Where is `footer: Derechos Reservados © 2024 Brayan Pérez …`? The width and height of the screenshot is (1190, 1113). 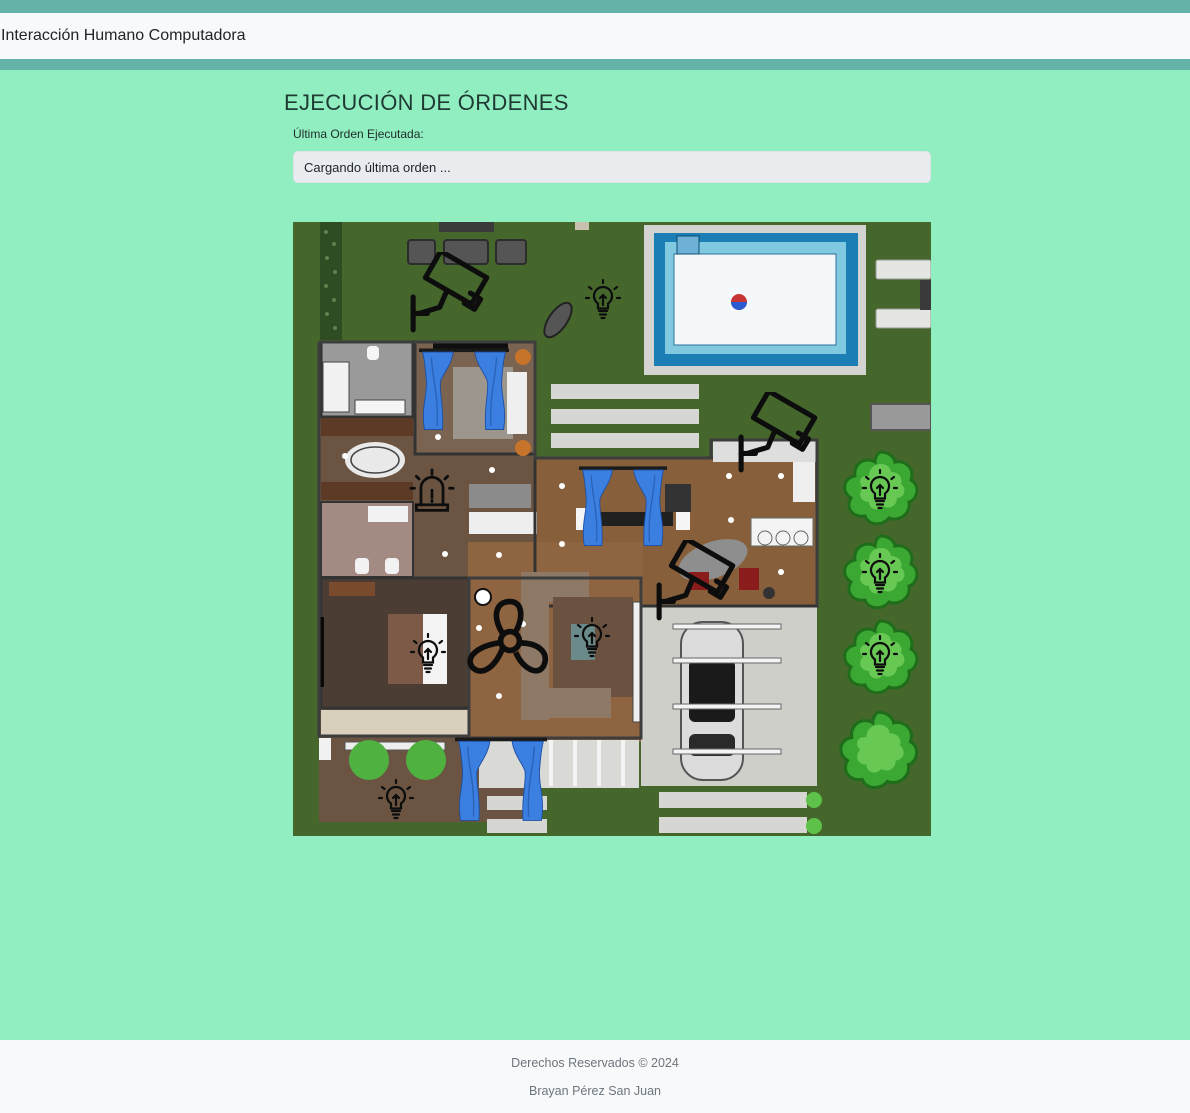 footer: Derechos Reservados © 2024 Brayan Pérez … is located at coordinates (595, 1076).